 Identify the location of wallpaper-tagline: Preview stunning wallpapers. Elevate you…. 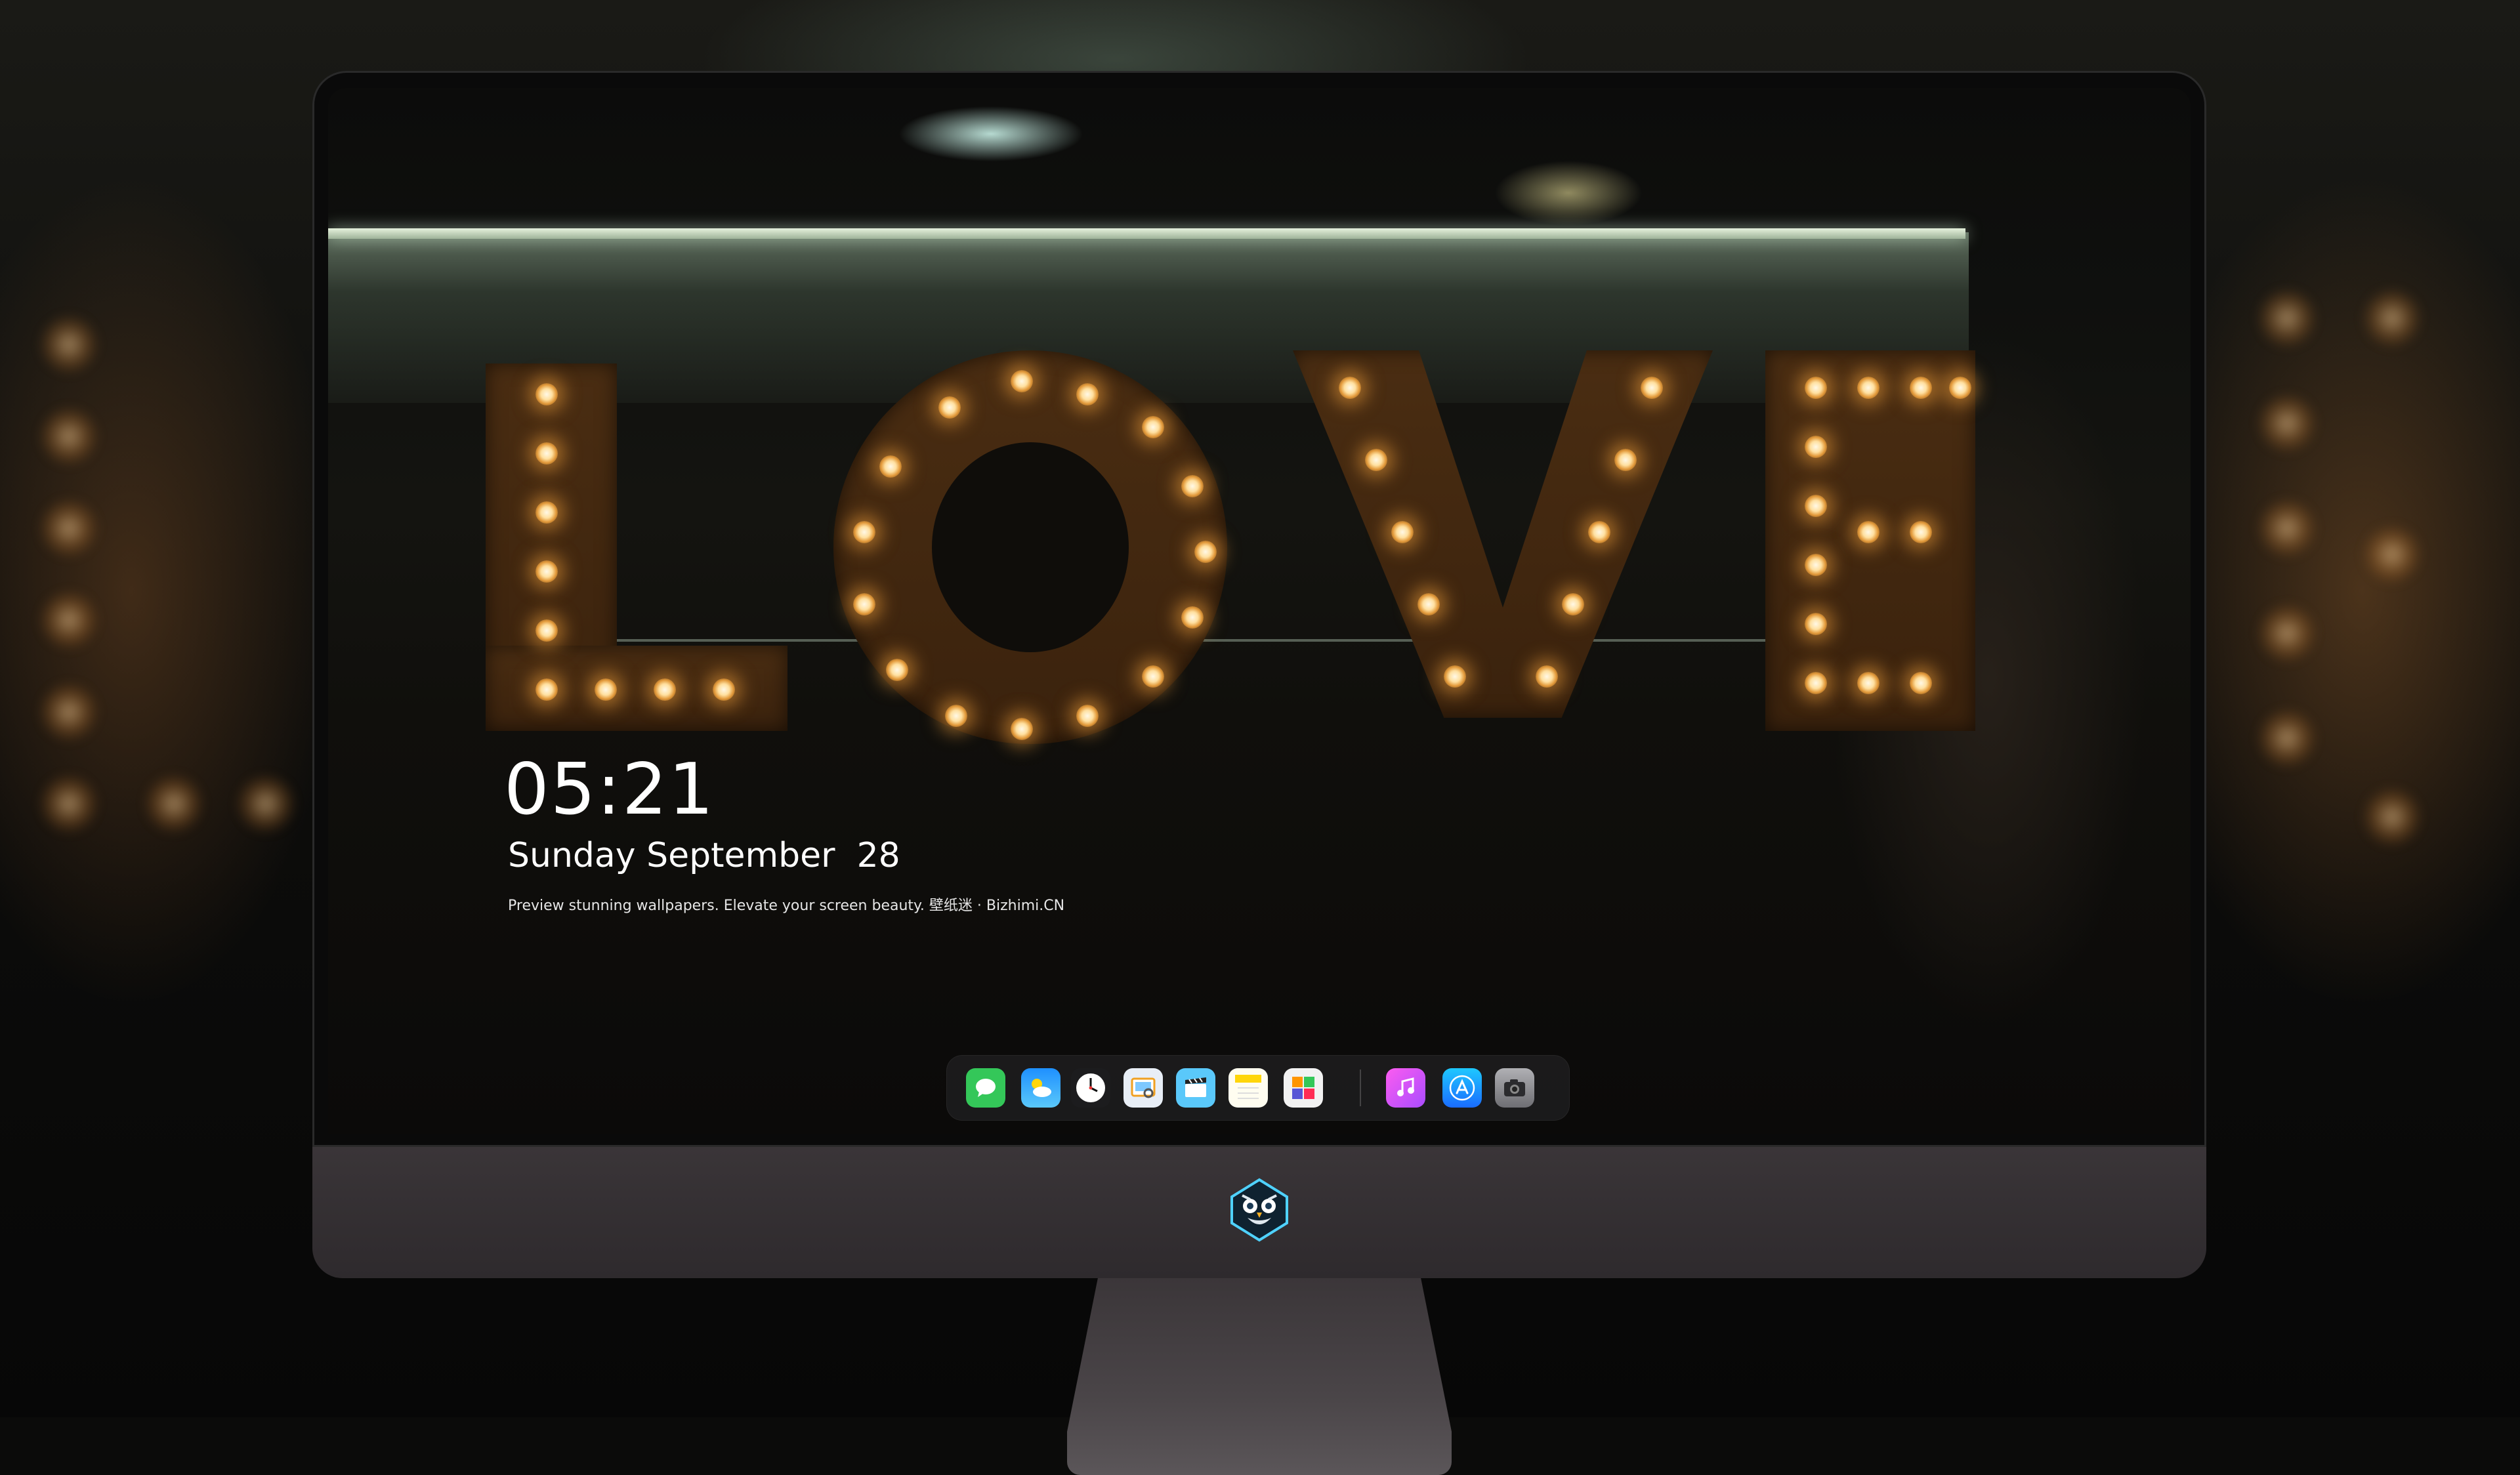
(786, 906).